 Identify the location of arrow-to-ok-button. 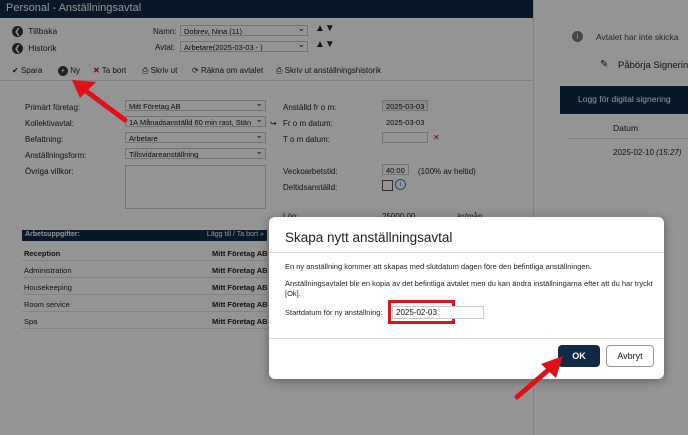
(538, 378).